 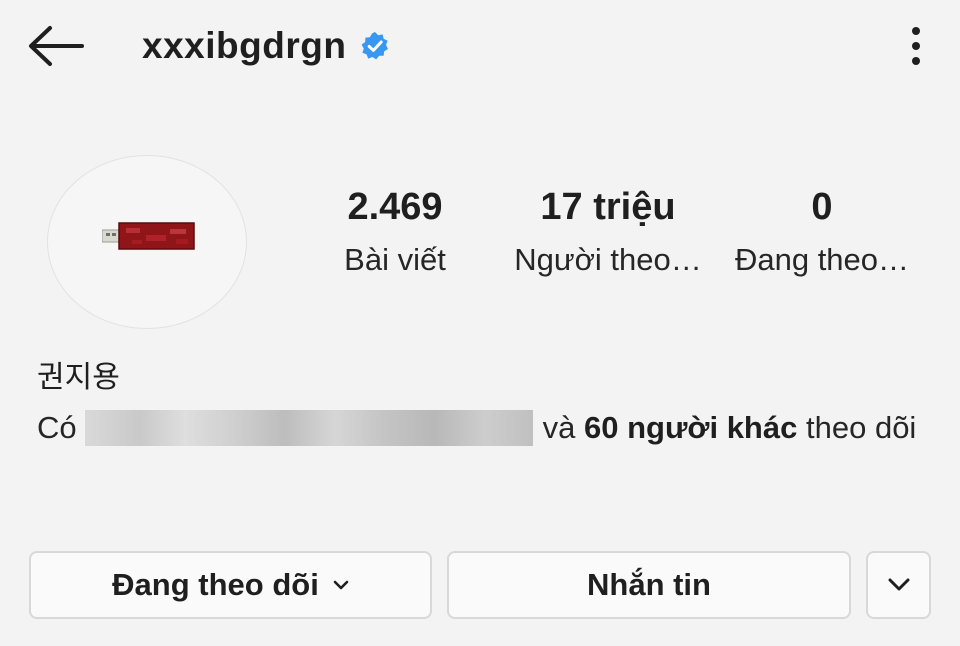 What do you see at coordinates (244, 45) in the screenshot?
I see `username: xxxibgdrgn` at bounding box center [244, 45].